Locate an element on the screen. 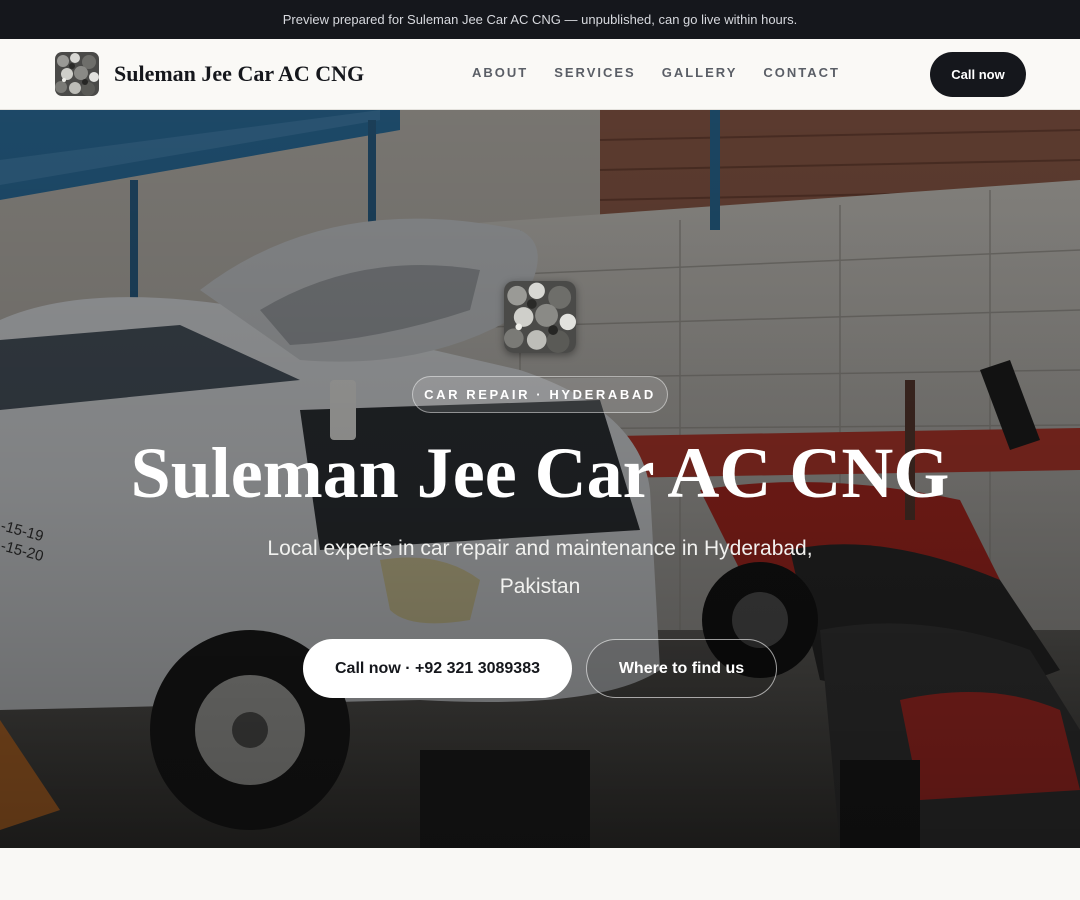  hero-title: Suleman Jee Car AC CNG is located at coordinates (540, 473).